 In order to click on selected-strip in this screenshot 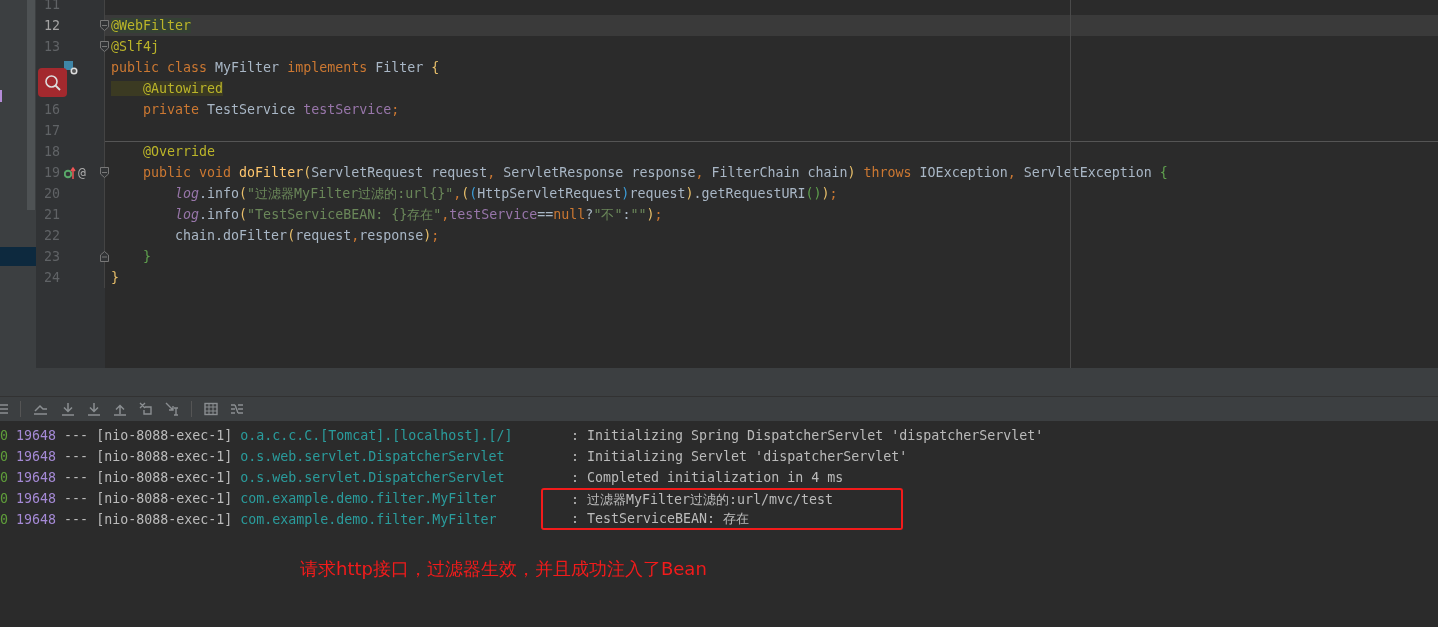, I will do `click(18, 256)`.